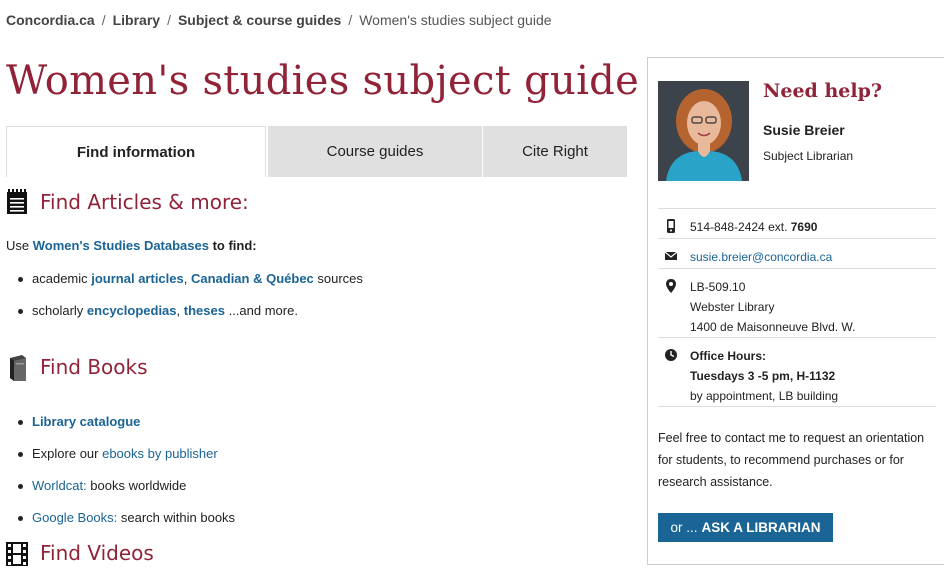  What do you see at coordinates (94, 367) in the screenshot?
I see `books-heading-text: Find Books` at bounding box center [94, 367].